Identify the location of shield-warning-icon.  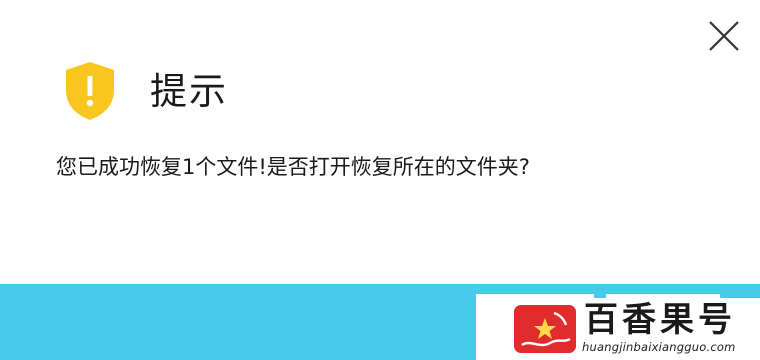
(90, 91).